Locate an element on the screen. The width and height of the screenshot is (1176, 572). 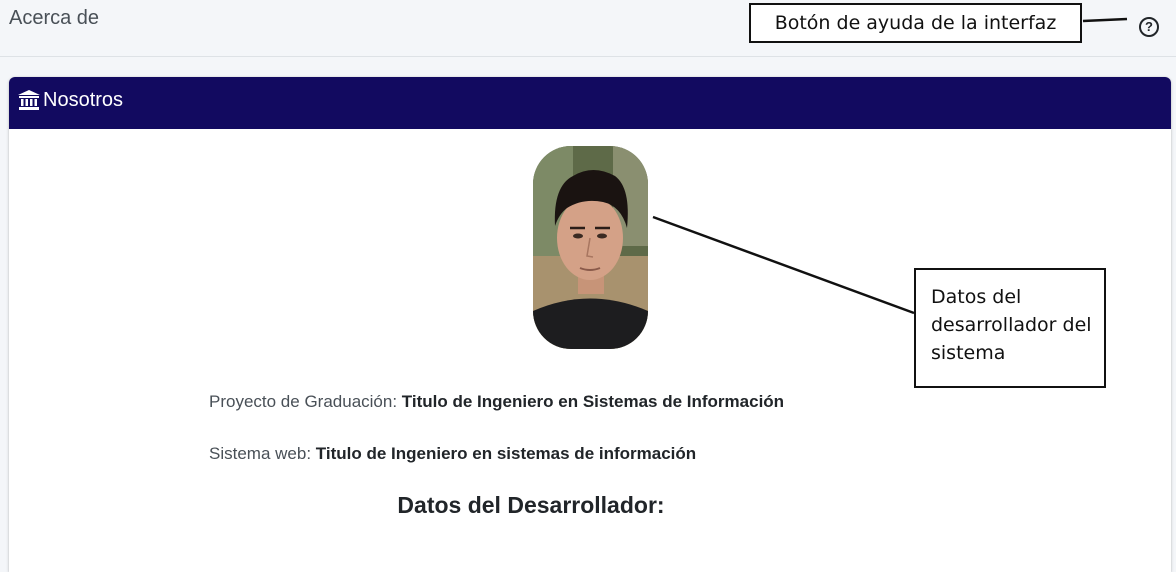
card-title: Nosotros is located at coordinates (83, 100).